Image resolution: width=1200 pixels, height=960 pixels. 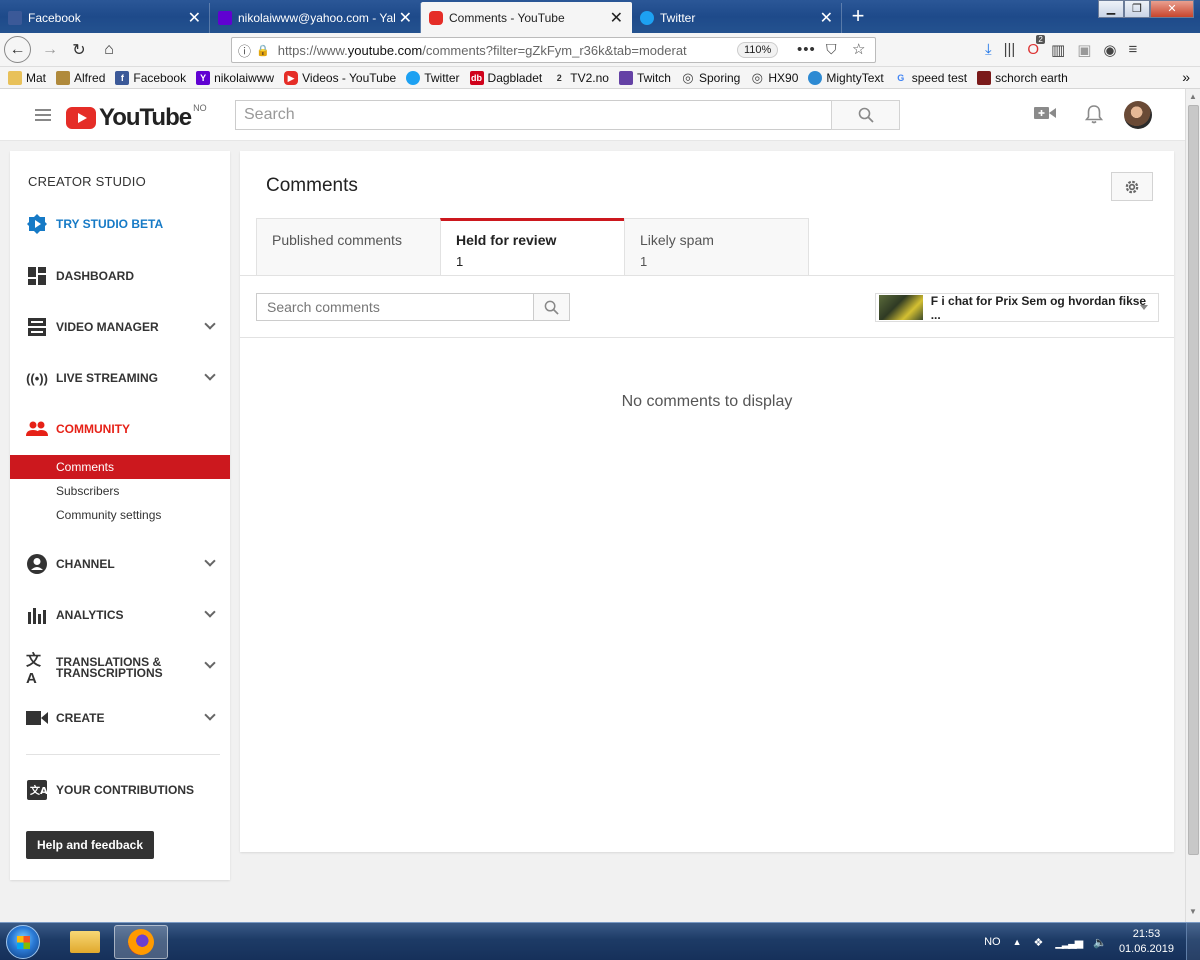 What do you see at coordinates (23, 942) in the screenshot?
I see `start-button` at bounding box center [23, 942].